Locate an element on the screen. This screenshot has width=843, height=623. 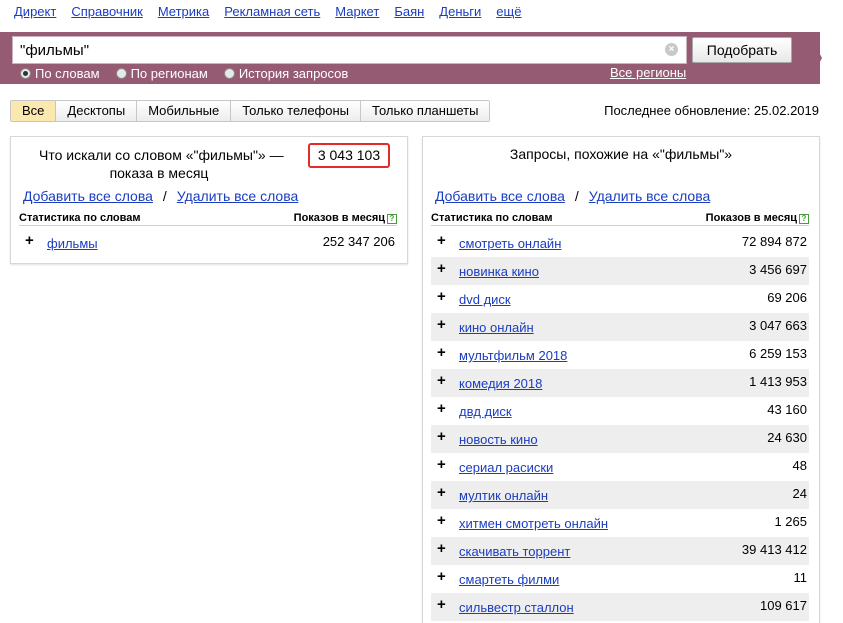
shows-count: 39 413 412 is located at coordinates (774, 549).